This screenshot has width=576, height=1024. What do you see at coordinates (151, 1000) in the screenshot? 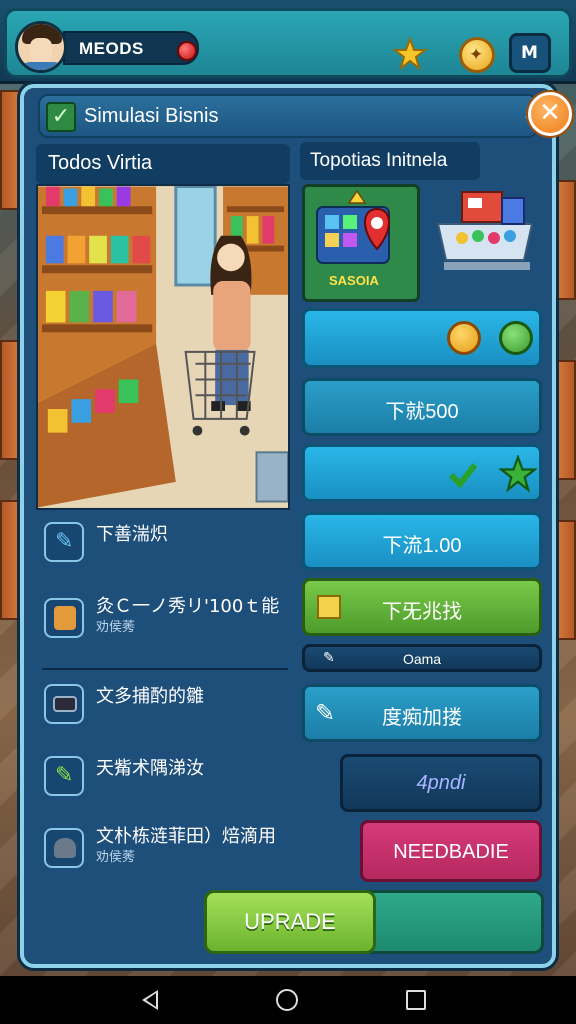
I see `back-icon-inner` at bounding box center [151, 1000].